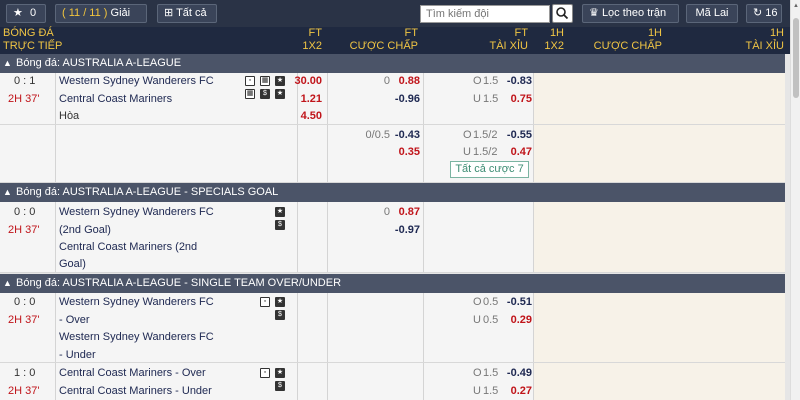  Describe the element at coordinates (764, 13) in the screenshot. I see `refresh-button: ↻ 16` at that location.